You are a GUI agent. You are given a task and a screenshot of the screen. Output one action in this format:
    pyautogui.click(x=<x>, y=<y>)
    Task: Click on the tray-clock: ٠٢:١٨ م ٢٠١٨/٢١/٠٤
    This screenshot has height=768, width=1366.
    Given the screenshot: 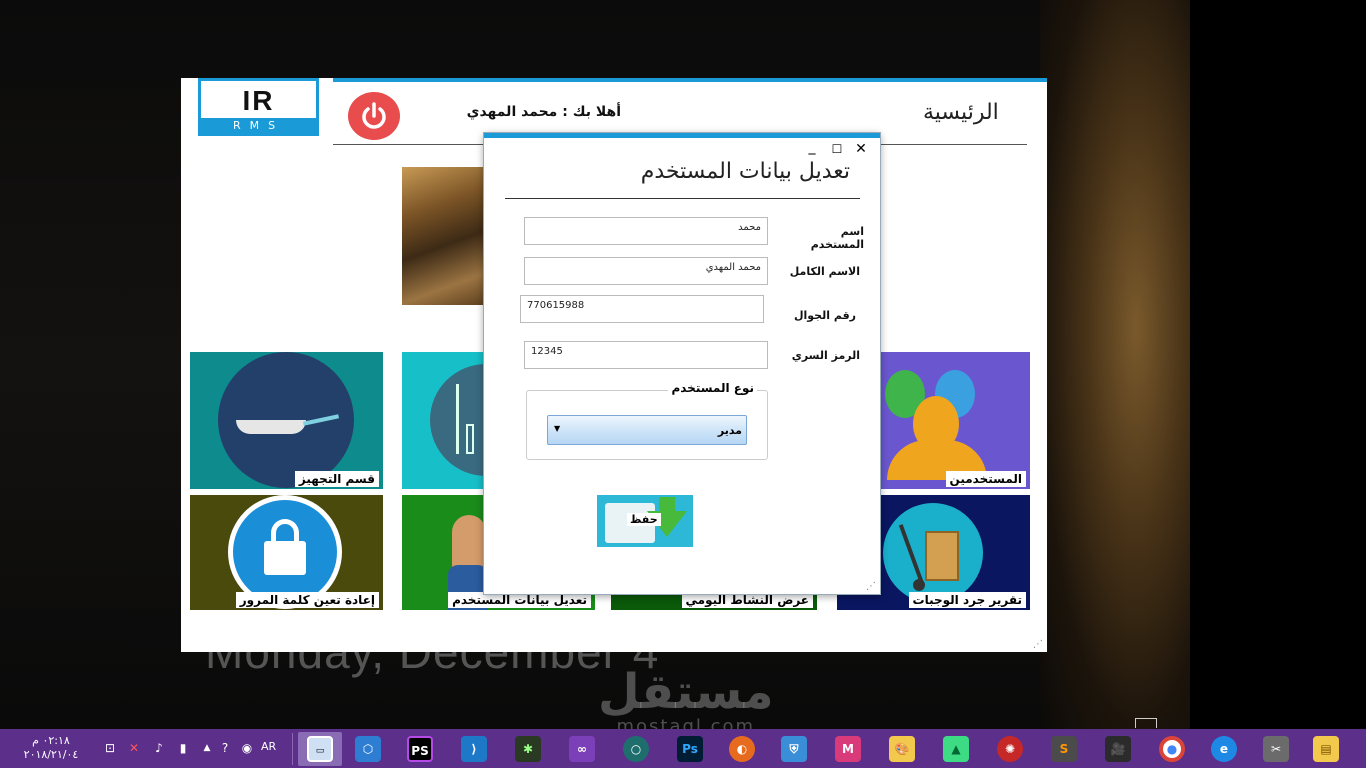 What is the action you would take?
    pyautogui.click(x=51, y=748)
    